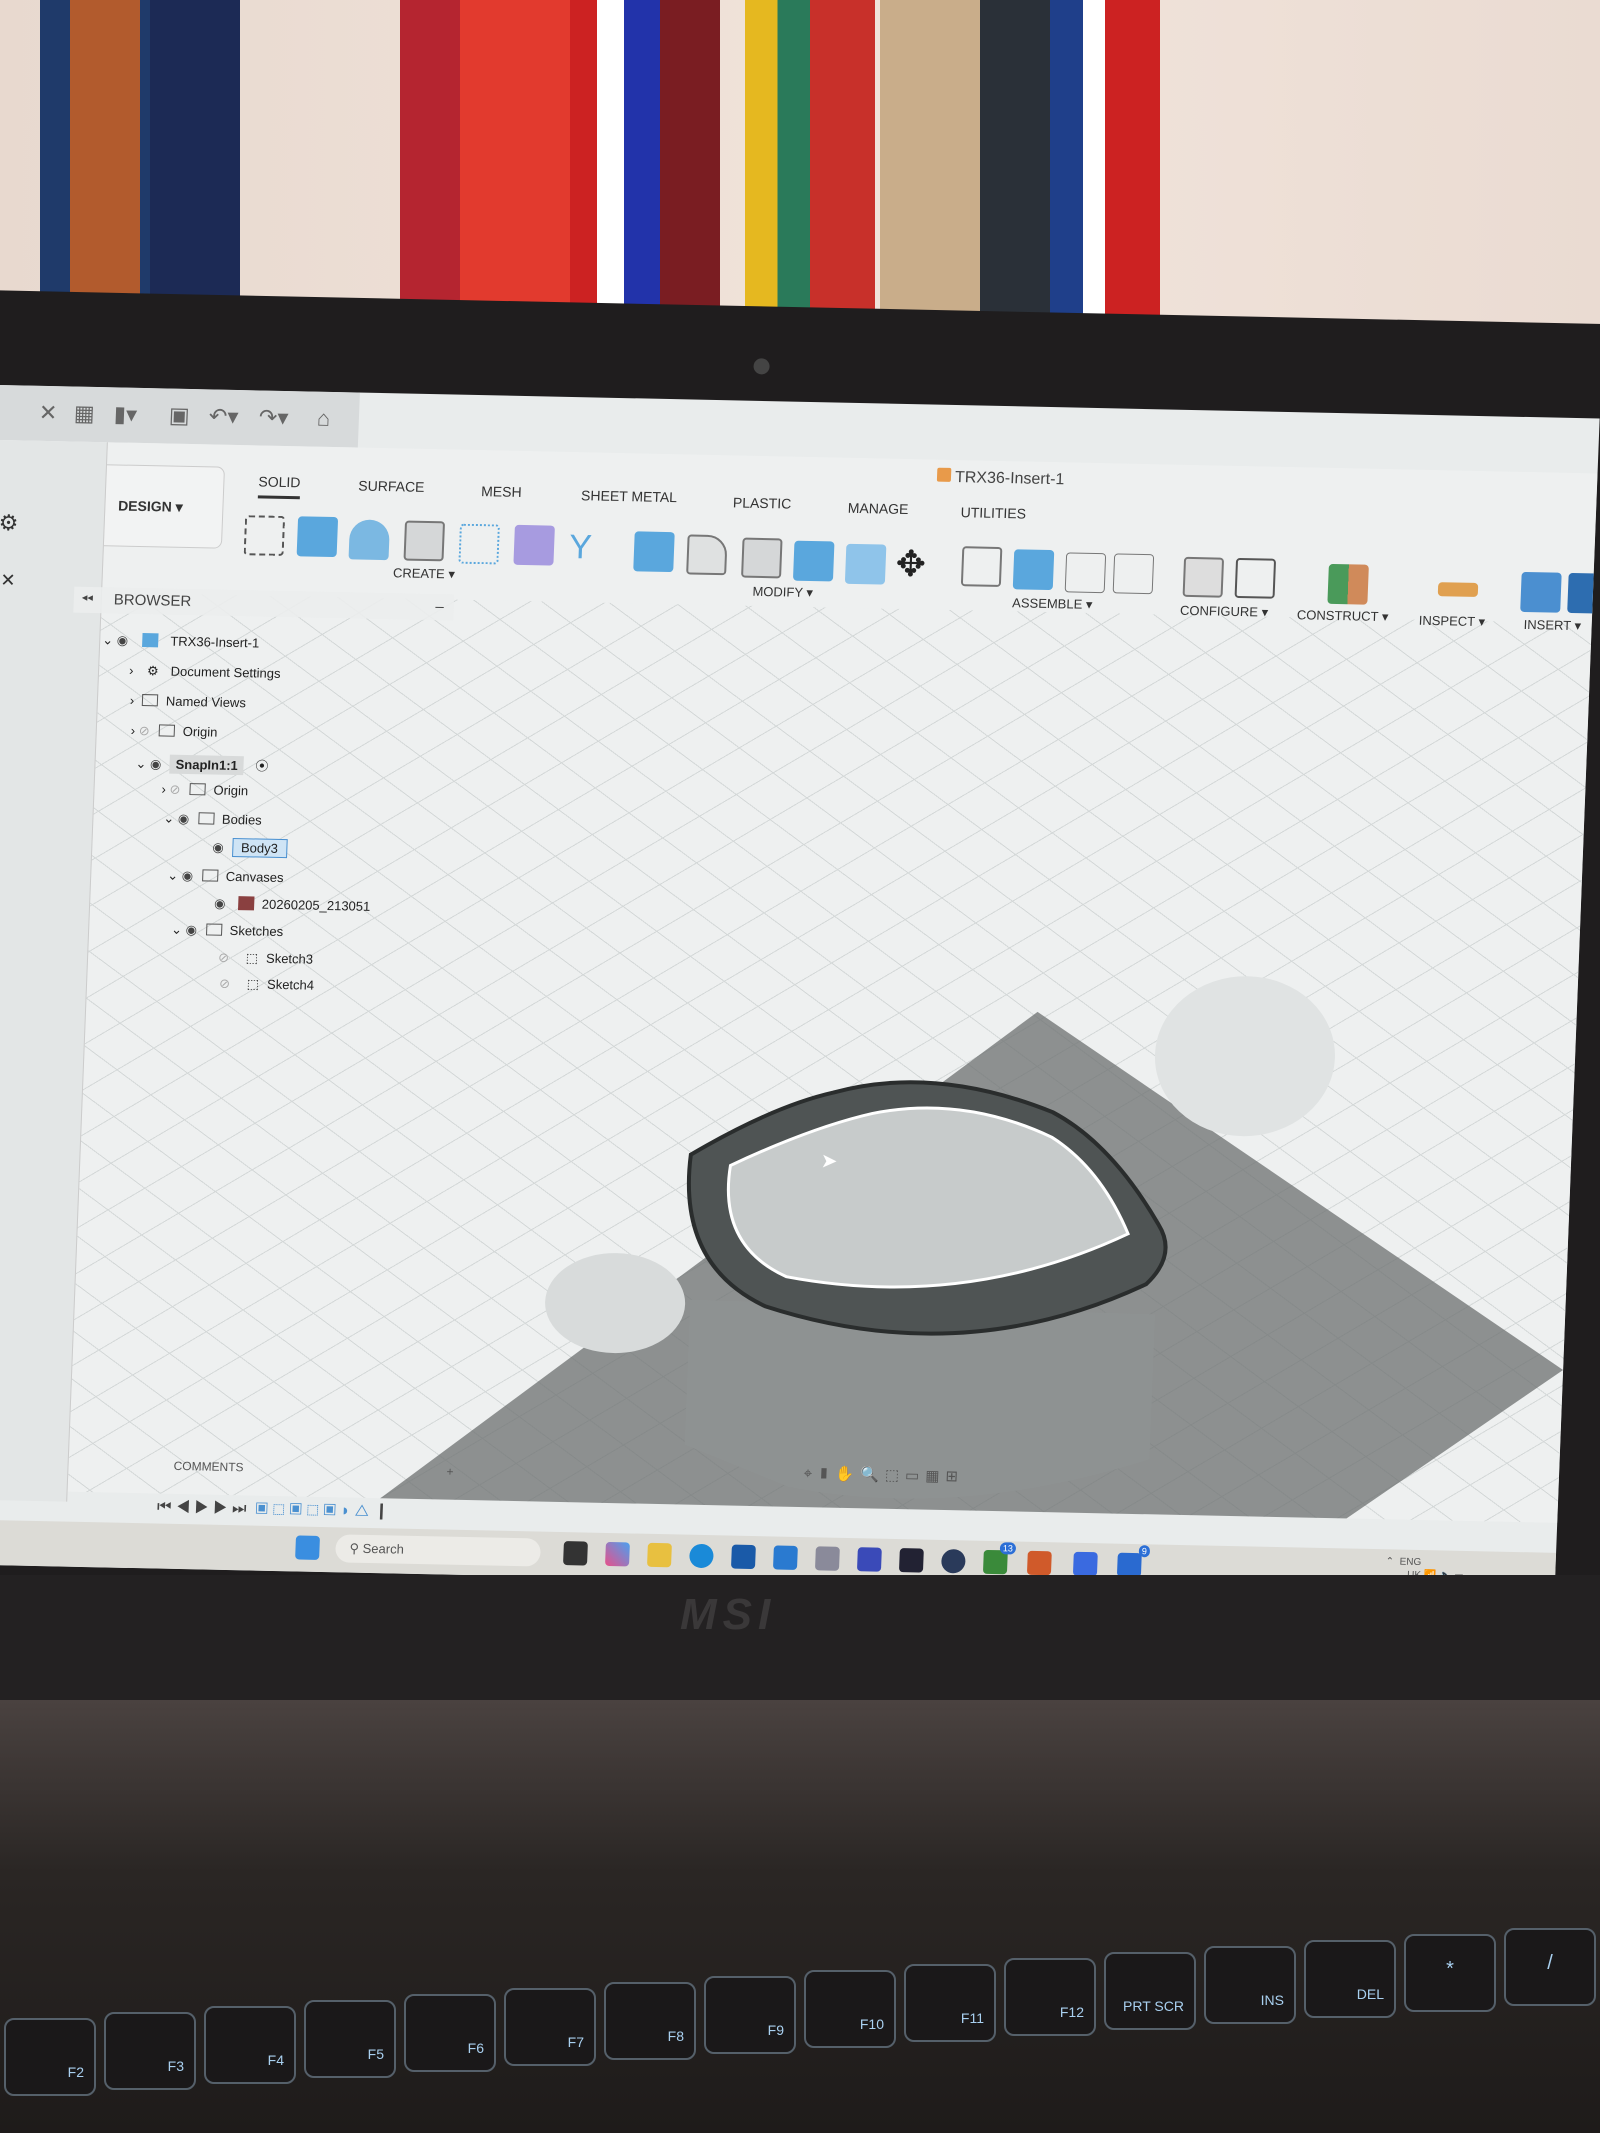 The width and height of the screenshot is (1600, 2133). Describe the element at coordinates (250, 2045) in the screenshot. I see `key-f4: F4` at that location.